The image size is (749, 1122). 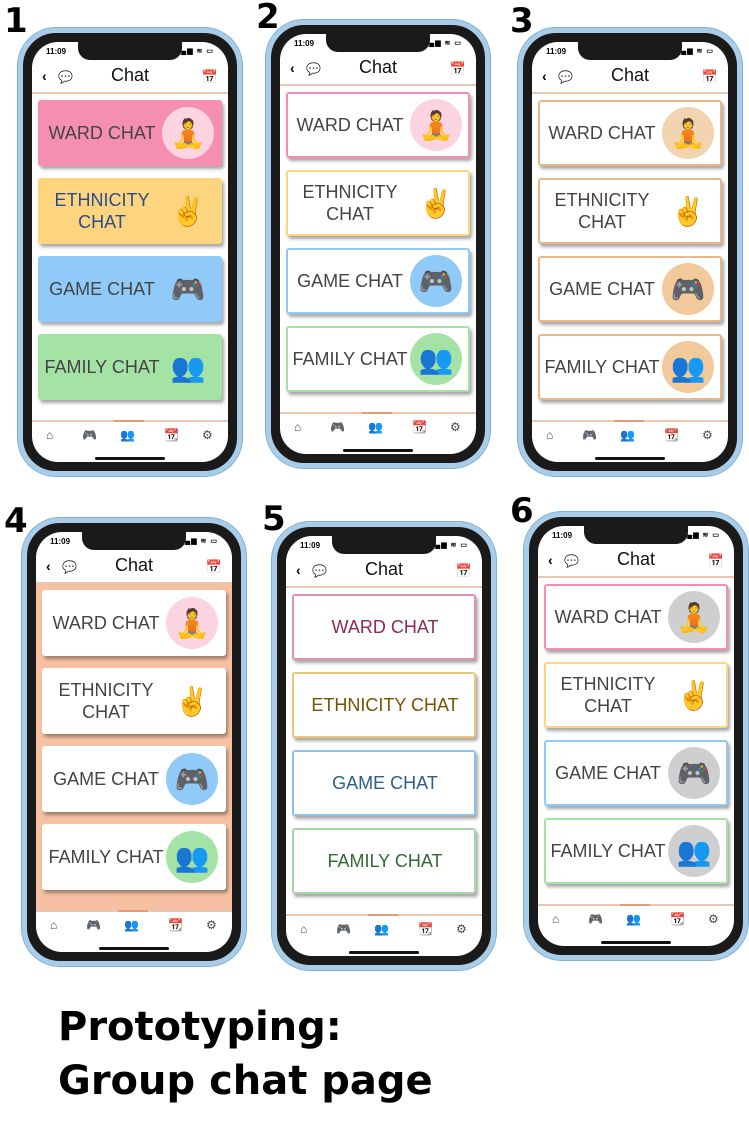 I want to click on chat-card: ETHNICITY CHAT, so click(x=384, y=705).